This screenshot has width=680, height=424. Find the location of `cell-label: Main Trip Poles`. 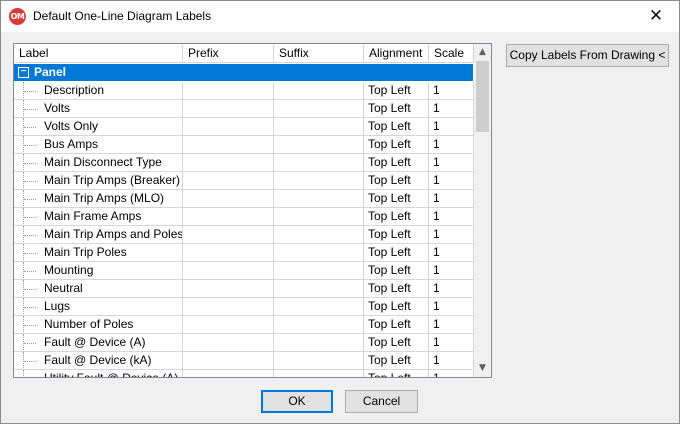

cell-label: Main Trip Poles is located at coordinates (98, 253).